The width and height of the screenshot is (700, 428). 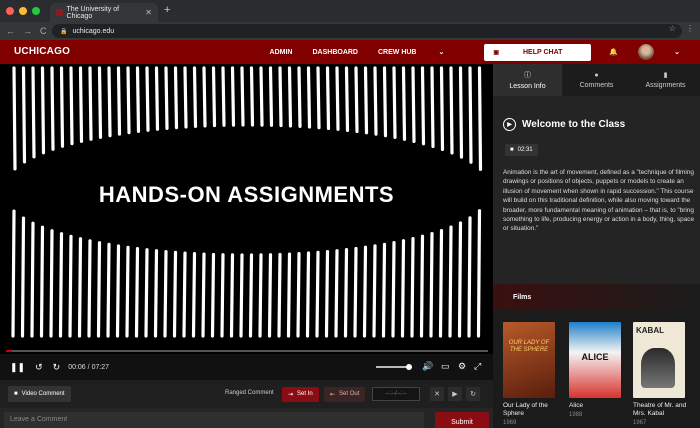 I want to click on tab-lesson-info-label: Lesson Info, so click(x=527, y=86).